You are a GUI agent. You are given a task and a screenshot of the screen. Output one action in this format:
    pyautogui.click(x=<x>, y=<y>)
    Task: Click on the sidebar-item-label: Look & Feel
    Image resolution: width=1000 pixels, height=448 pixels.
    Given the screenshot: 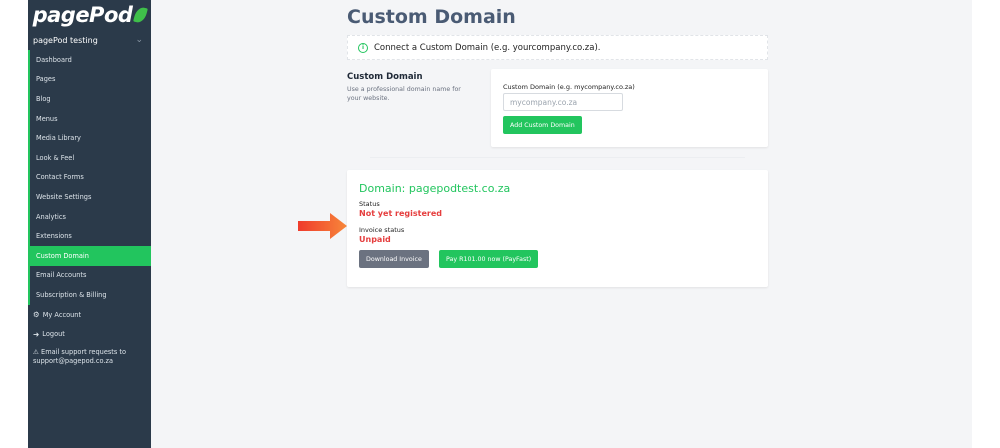 What is the action you would take?
    pyautogui.click(x=55, y=157)
    